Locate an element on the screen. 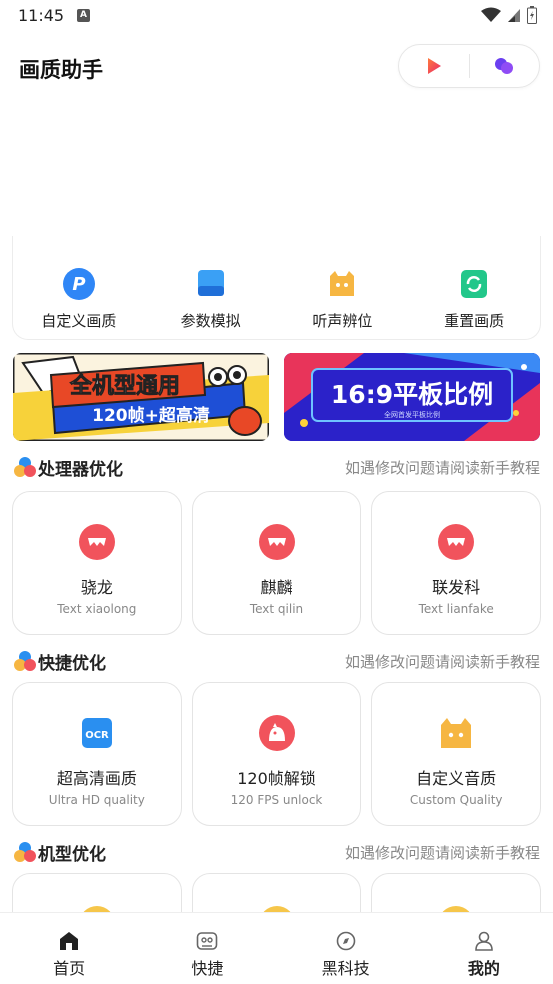 The height and width of the screenshot is (984, 553). card-kirin: 麒麟 Text qilin is located at coordinates (276, 563).